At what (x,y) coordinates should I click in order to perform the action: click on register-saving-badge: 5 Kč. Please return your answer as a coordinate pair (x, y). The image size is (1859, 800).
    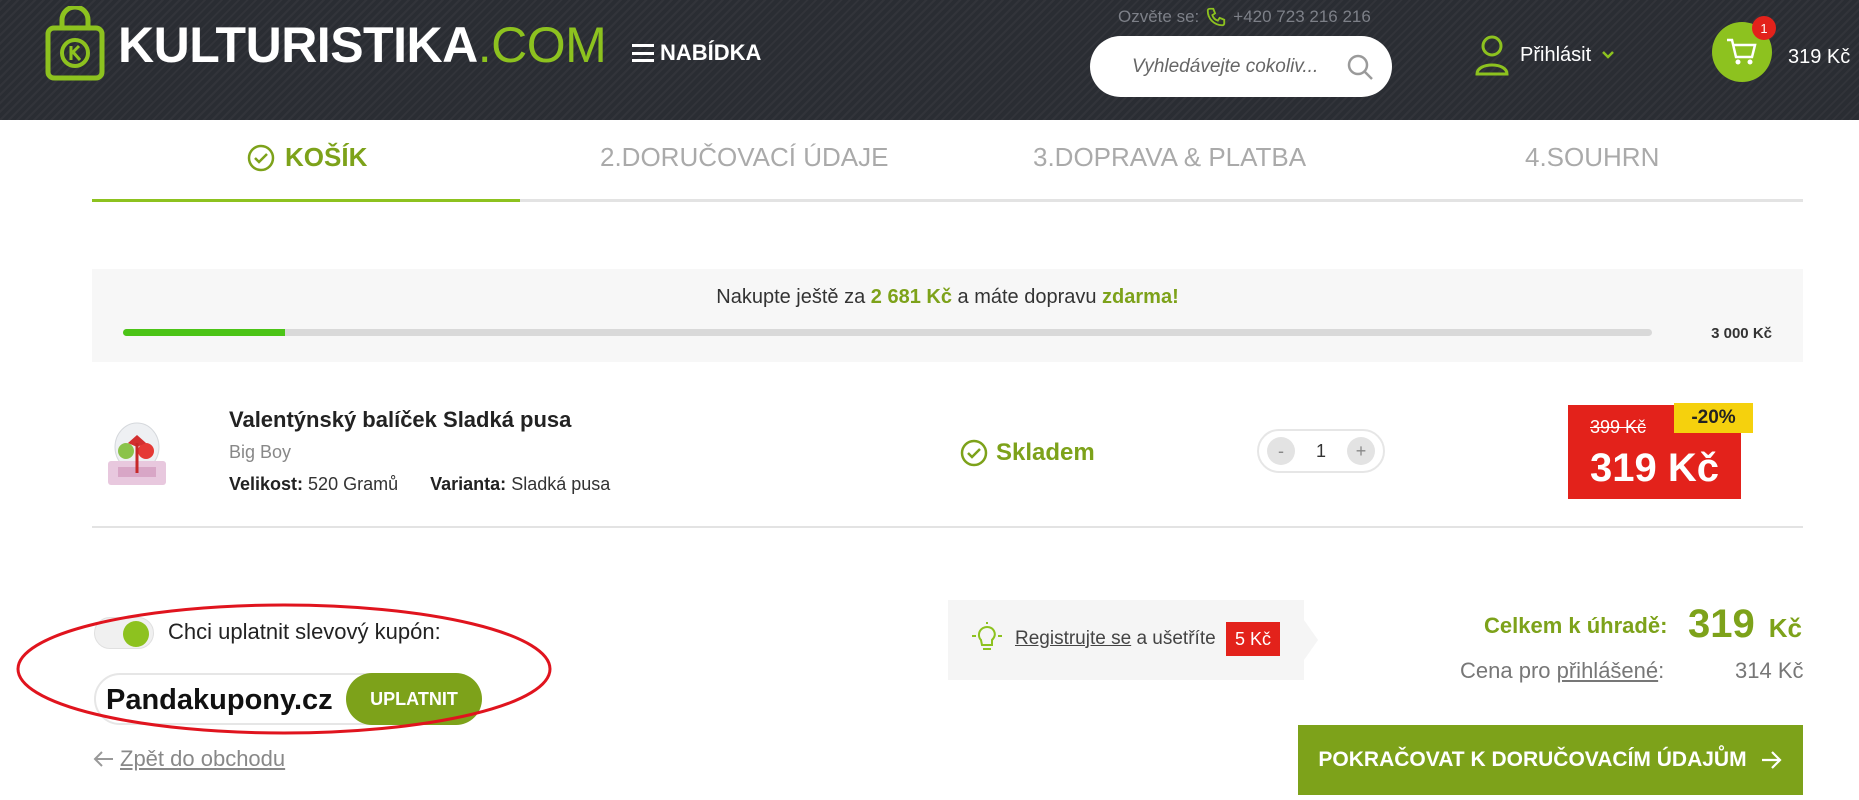
    Looking at the image, I should click on (1253, 639).